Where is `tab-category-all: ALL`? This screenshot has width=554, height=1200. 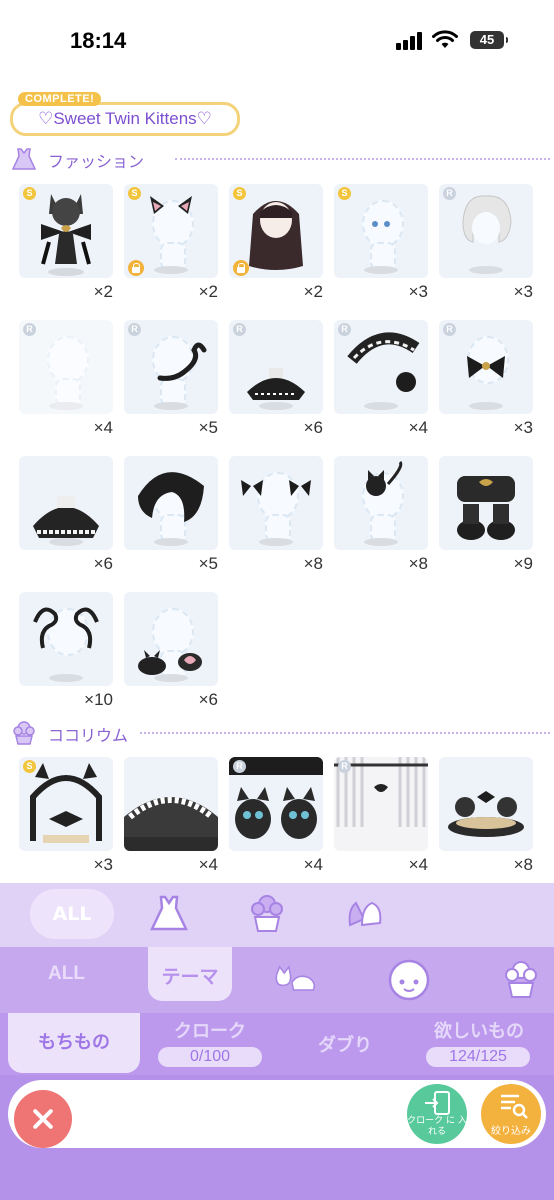 tab-category-all: ALL is located at coordinates (72, 914).